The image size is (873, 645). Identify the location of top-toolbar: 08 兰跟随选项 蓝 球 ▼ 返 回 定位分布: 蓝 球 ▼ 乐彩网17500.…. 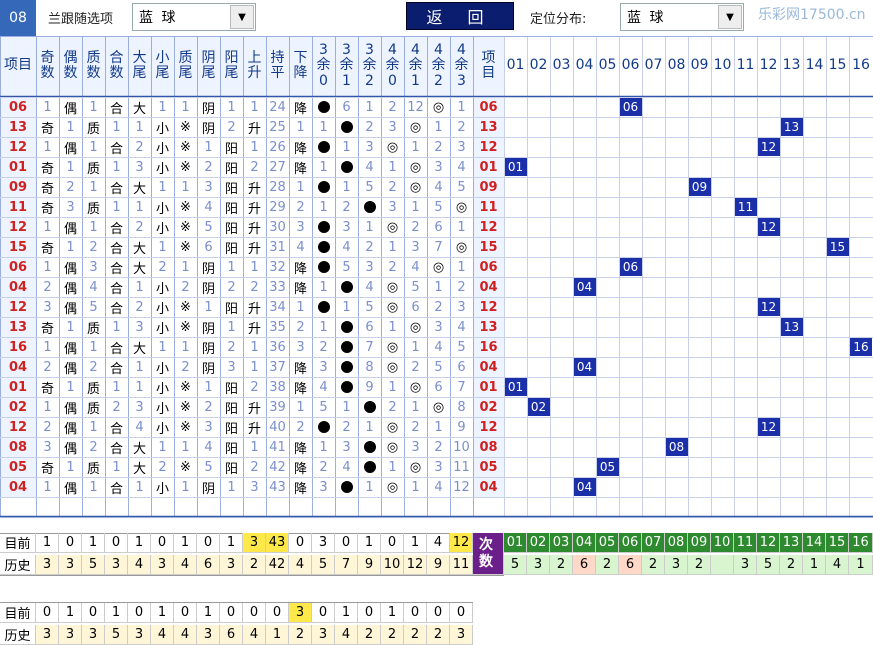
(436, 18).